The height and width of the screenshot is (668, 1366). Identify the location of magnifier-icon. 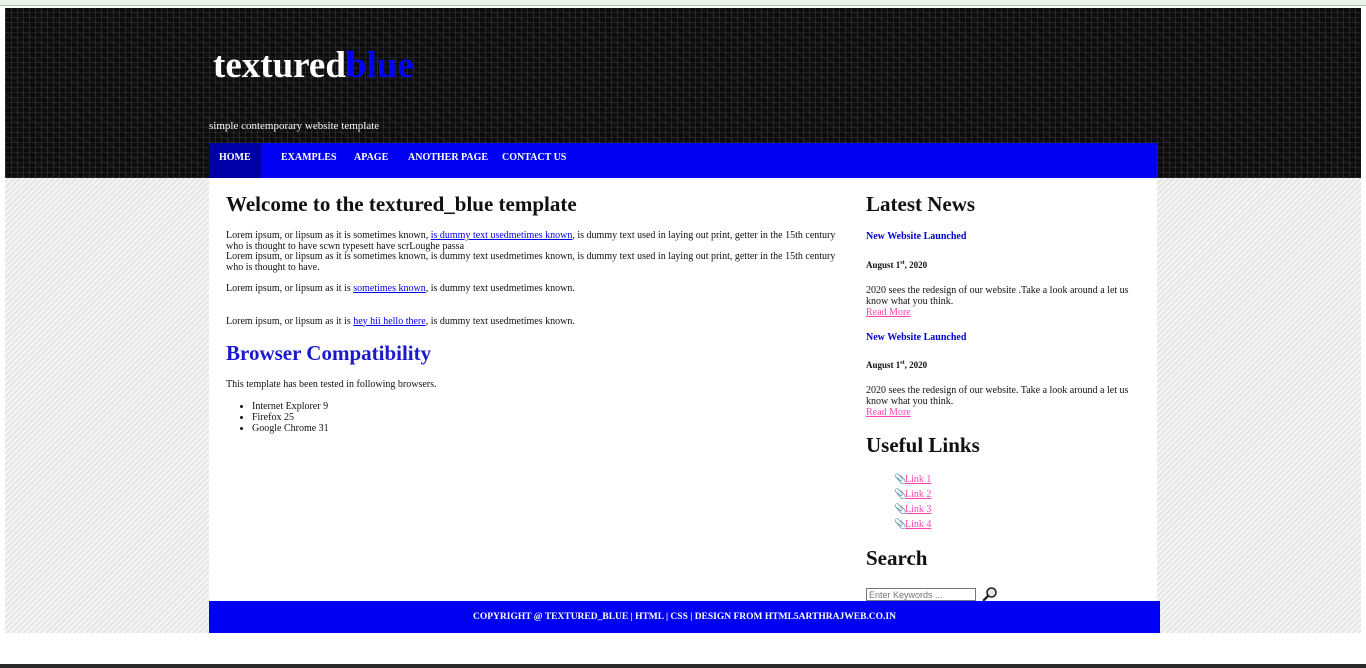
(989, 594).